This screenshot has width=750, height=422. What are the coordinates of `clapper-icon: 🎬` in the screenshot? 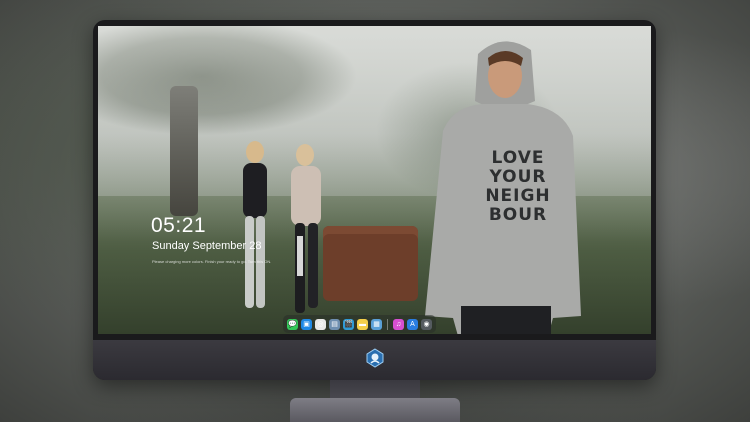 It's located at (348, 324).